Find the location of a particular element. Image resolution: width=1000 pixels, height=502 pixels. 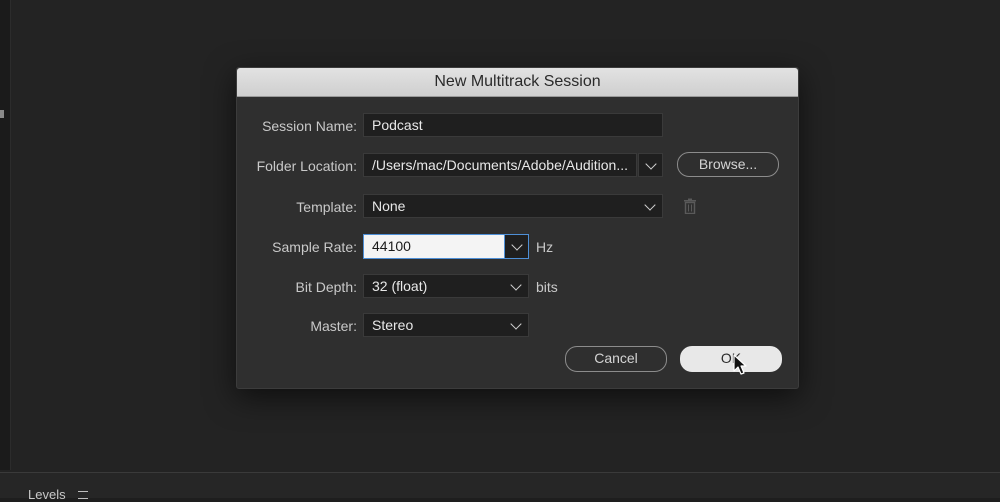

bit-depth-unit: bits is located at coordinates (547, 287).